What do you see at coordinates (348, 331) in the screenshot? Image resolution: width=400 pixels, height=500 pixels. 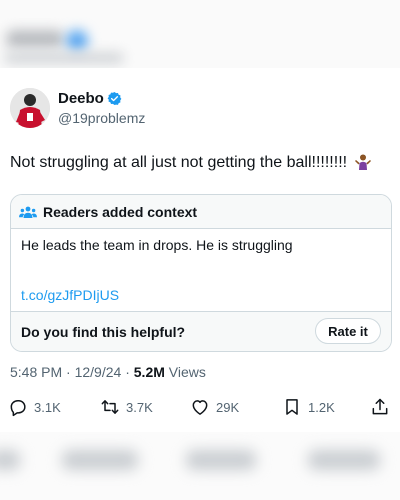 I see `rate-it-button: Rate it` at bounding box center [348, 331].